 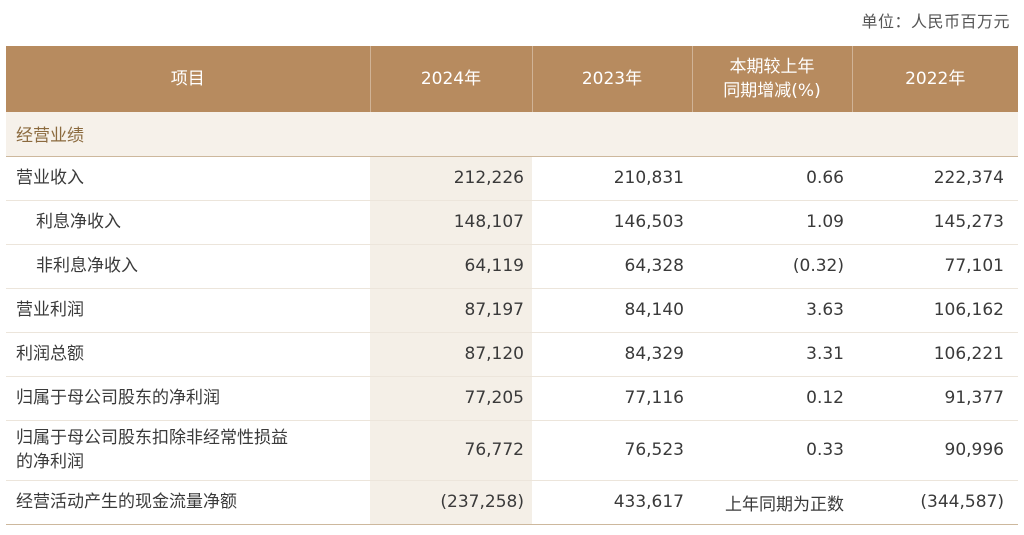 I want to click on row-label: 非利息净收入, so click(x=188, y=266).